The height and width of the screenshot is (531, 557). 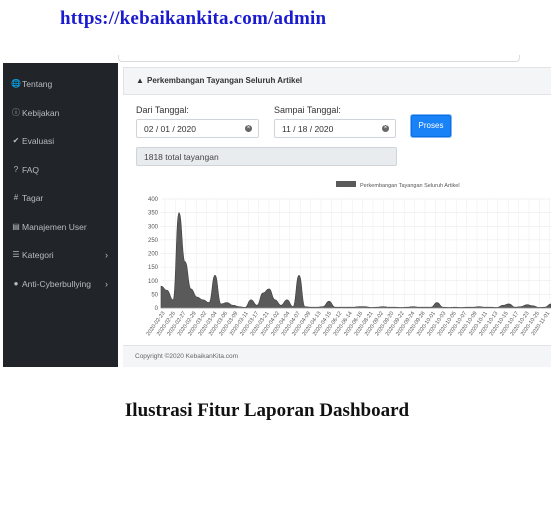 What do you see at coordinates (153, 255) in the screenshot?
I see `y-tick-label: 200` at bounding box center [153, 255].